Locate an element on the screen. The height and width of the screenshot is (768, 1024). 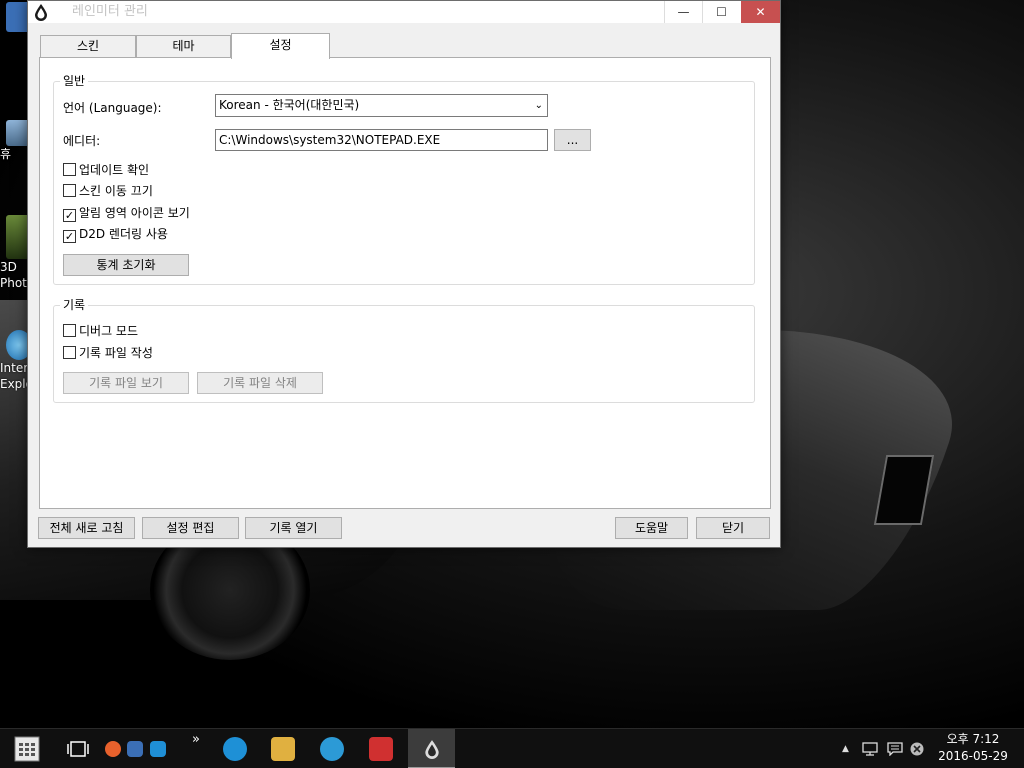
refresh-all-button: 전체 새로 고침 is located at coordinates (86, 528).